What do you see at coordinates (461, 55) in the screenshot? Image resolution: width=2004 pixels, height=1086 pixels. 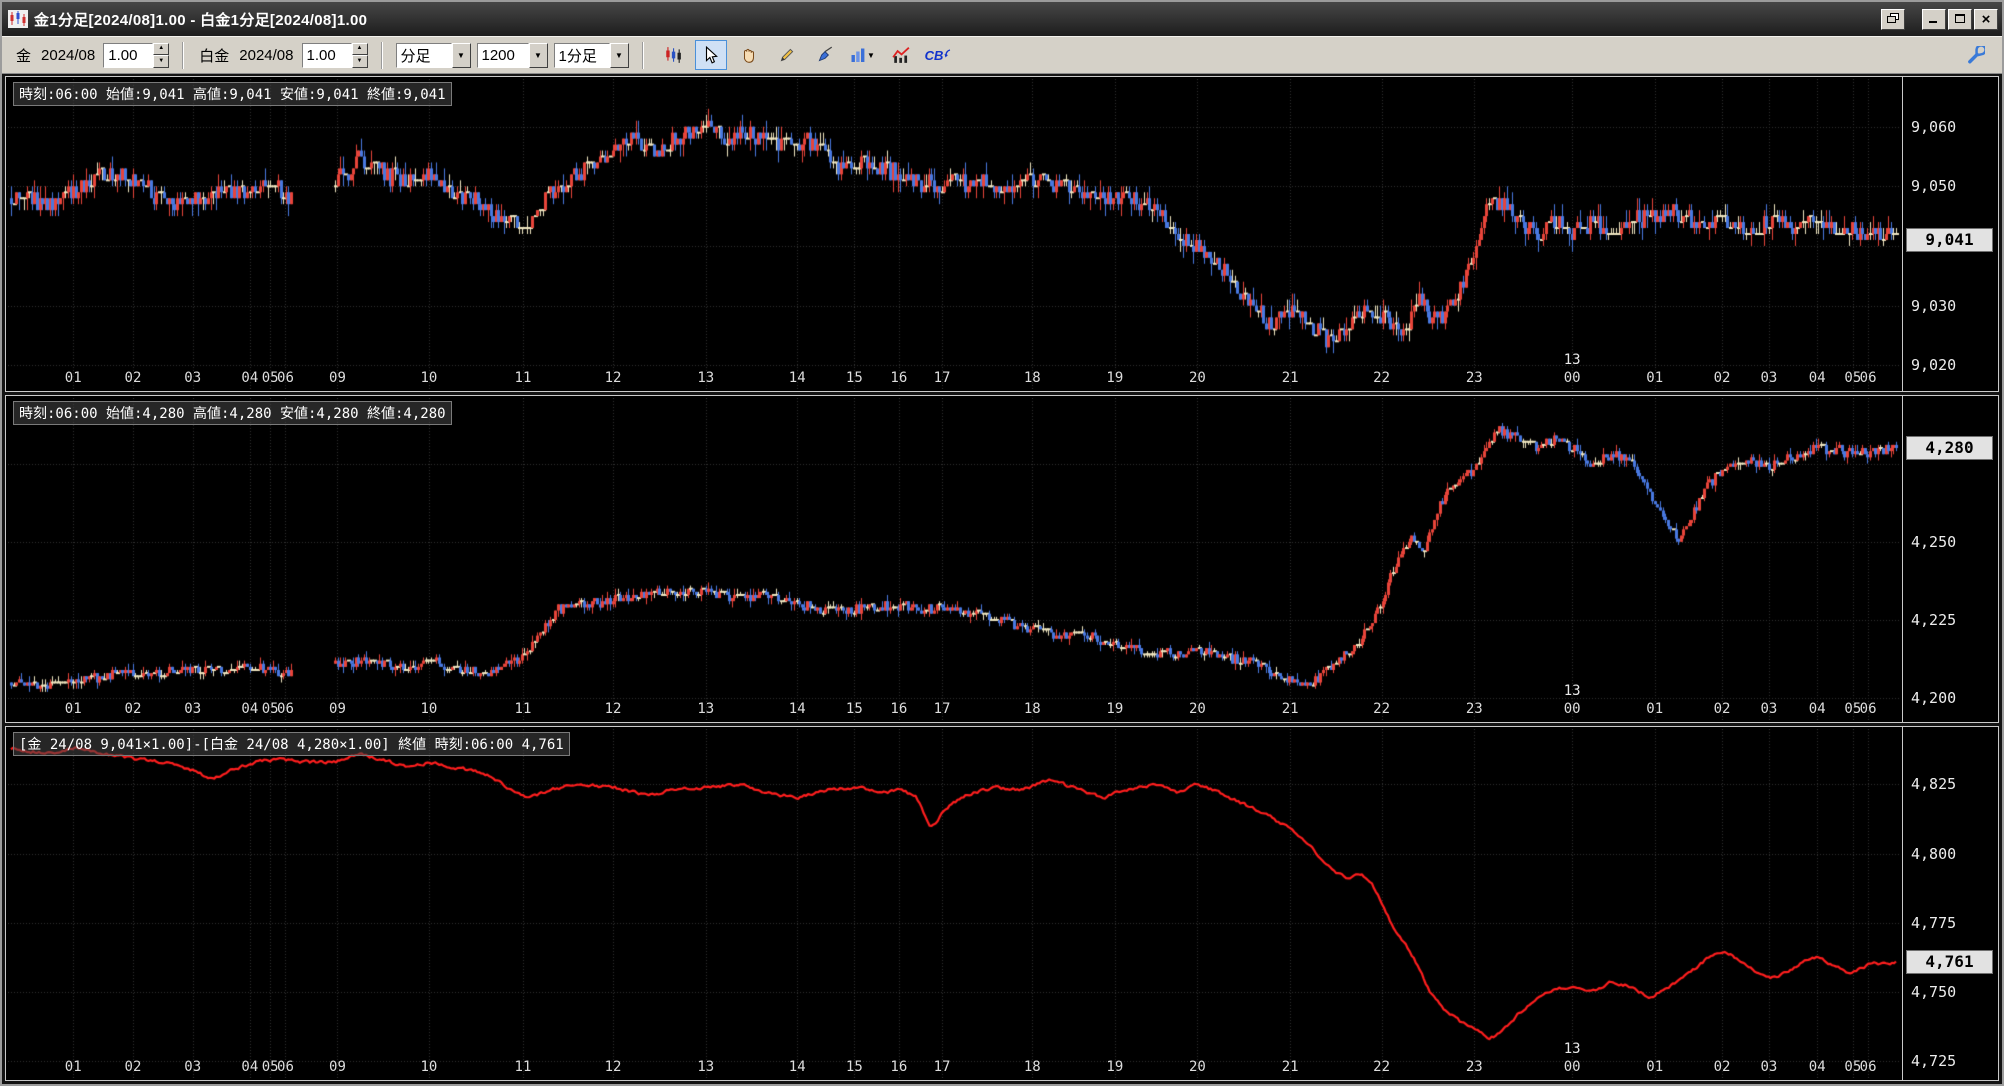 I see `chart-type-dropdown-button: ▼` at bounding box center [461, 55].